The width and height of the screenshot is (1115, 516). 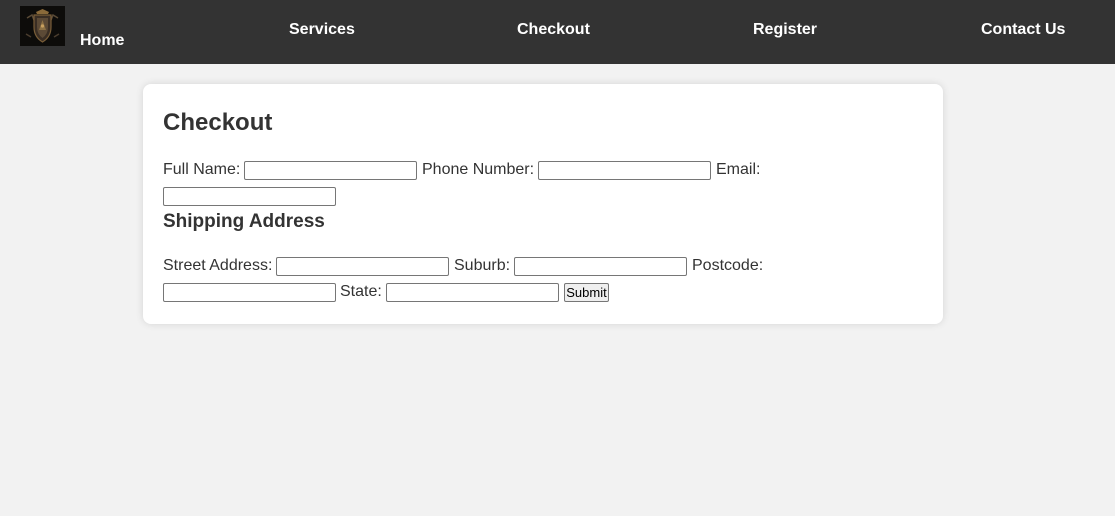 I want to click on phone-number-input, so click(x=624, y=170).